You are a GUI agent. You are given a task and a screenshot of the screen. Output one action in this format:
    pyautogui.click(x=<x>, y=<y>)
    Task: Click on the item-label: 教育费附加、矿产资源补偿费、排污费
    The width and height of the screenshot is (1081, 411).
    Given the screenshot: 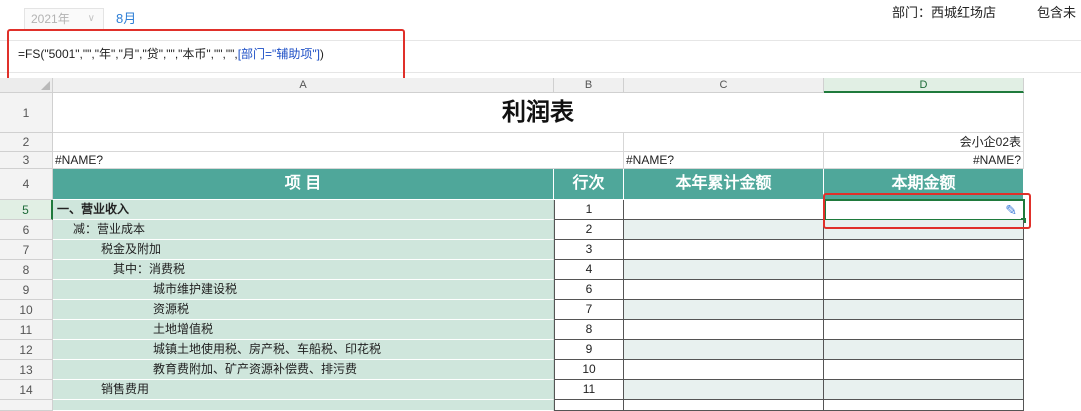 What is the action you would take?
    pyautogui.click(x=303, y=370)
    